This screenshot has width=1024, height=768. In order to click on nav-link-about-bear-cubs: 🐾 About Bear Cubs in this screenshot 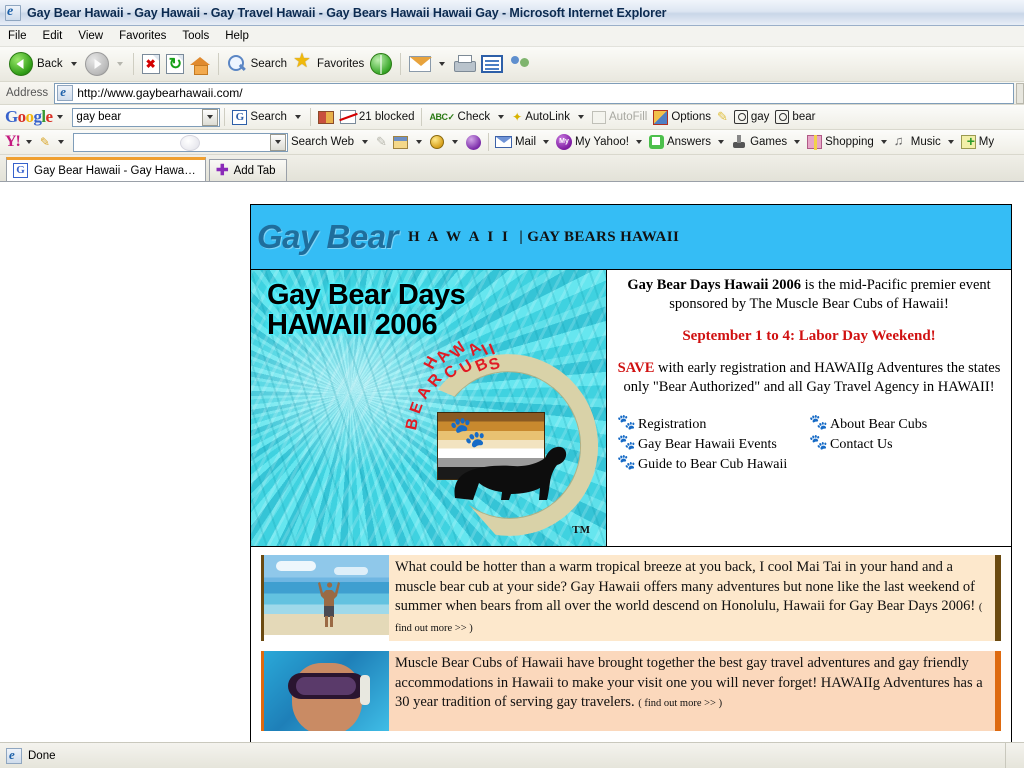, I will do `click(905, 424)`.